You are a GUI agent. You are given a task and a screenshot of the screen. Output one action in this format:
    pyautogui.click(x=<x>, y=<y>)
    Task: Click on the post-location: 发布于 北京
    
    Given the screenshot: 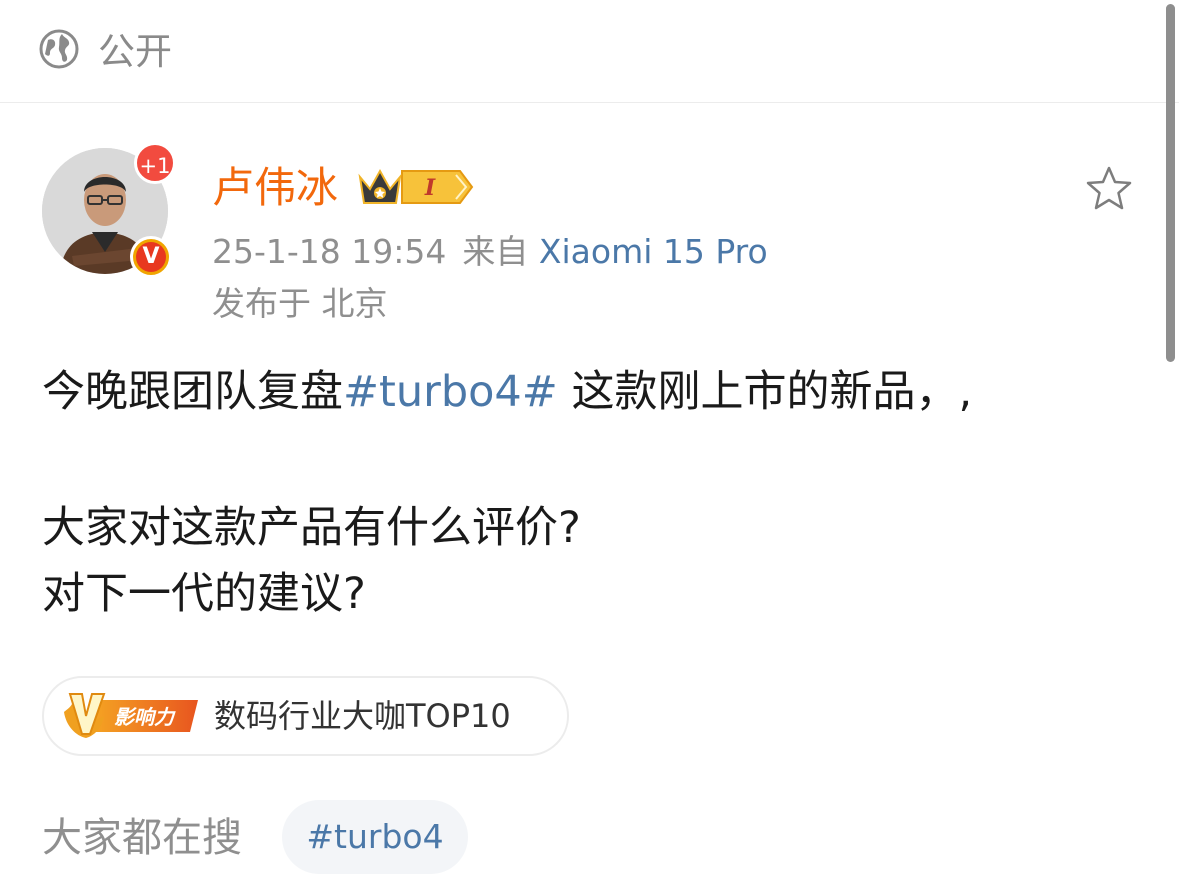 What is the action you would take?
    pyautogui.click(x=300, y=303)
    